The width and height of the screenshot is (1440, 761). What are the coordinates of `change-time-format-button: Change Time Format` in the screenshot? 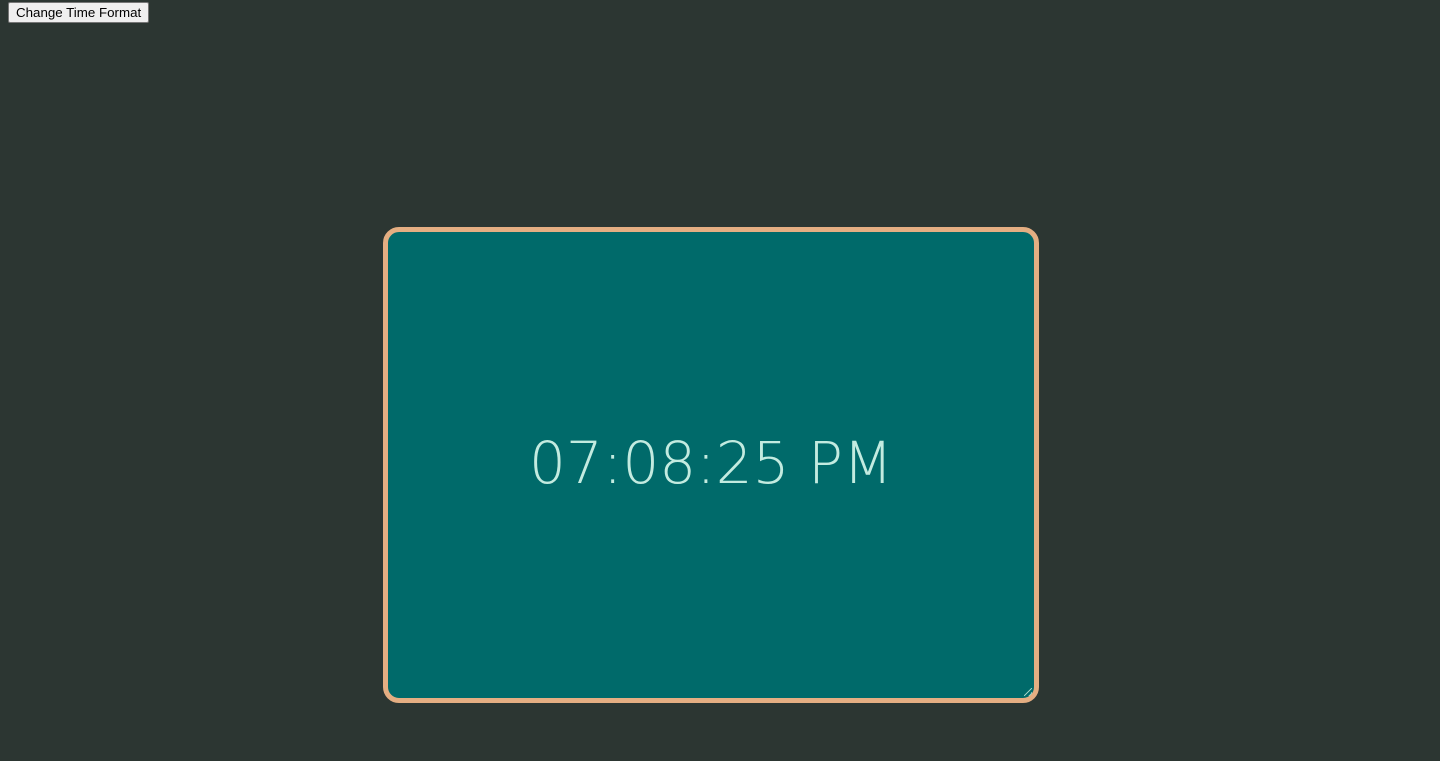 It's located at (79, 12).